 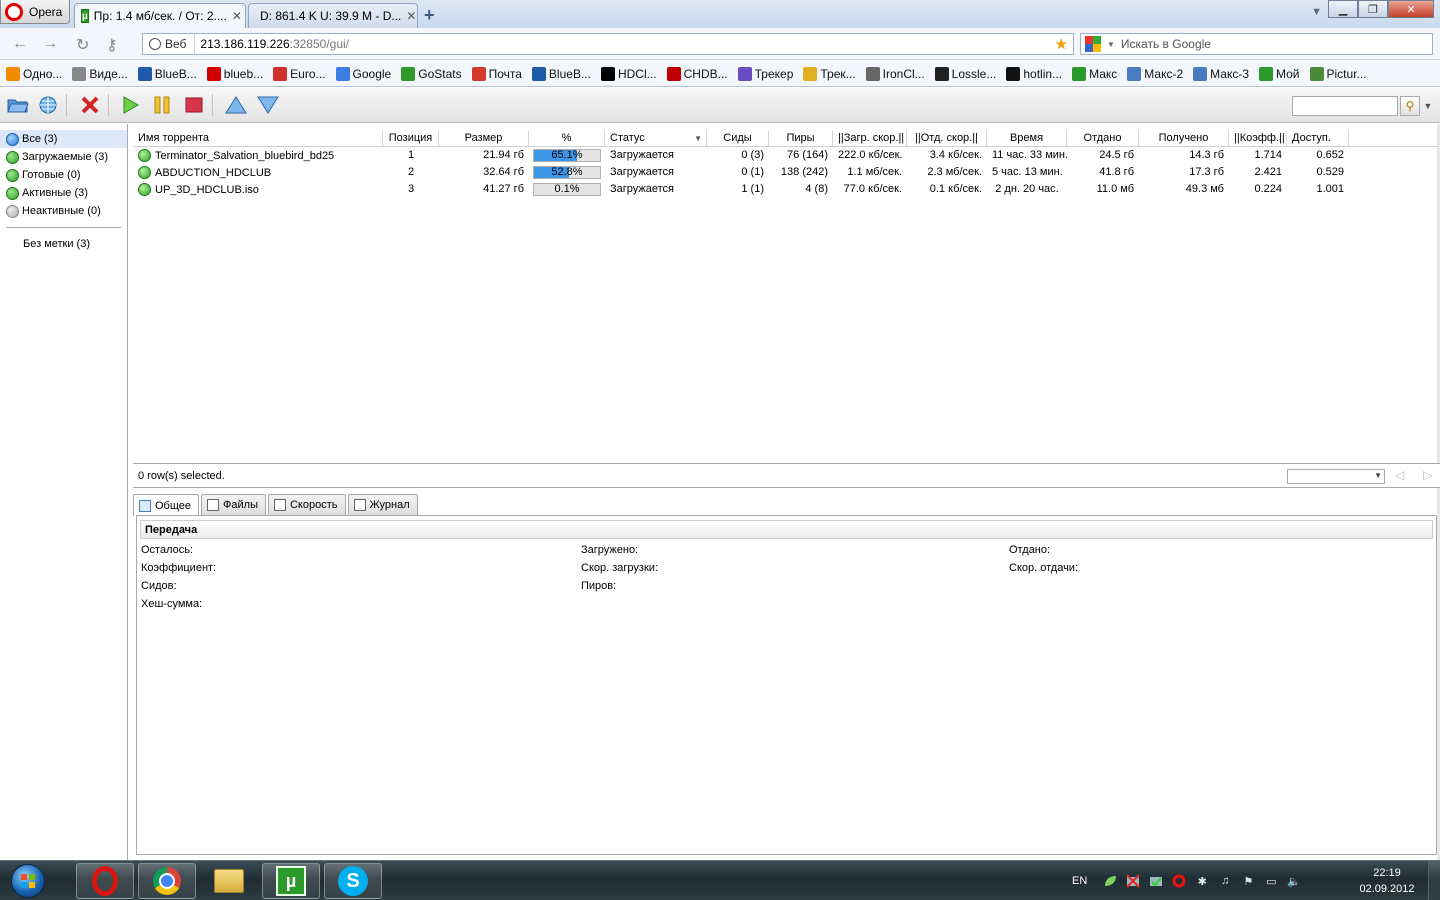 I want to click on taskbar-utorrent: µ, so click(x=291, y=881).